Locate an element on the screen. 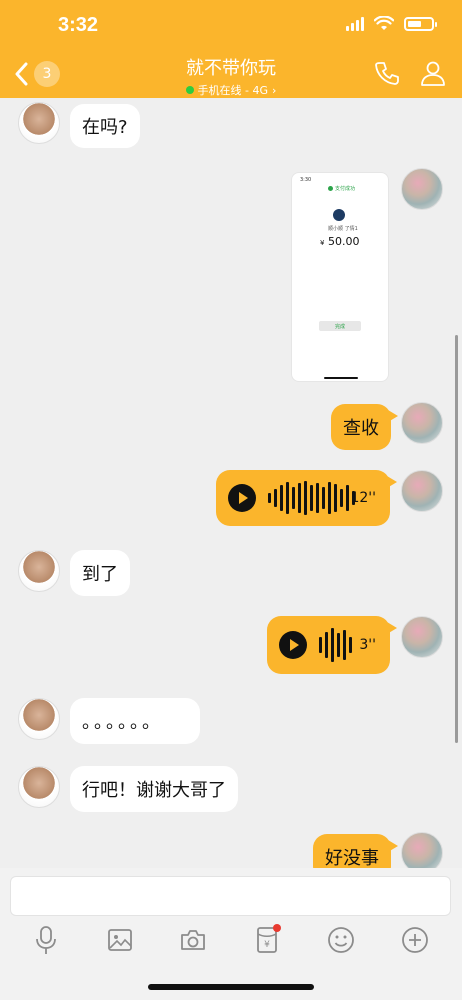 The height and width of the screenshot is (1000, 462). microphone-icon is located at coordinates (46, 940).